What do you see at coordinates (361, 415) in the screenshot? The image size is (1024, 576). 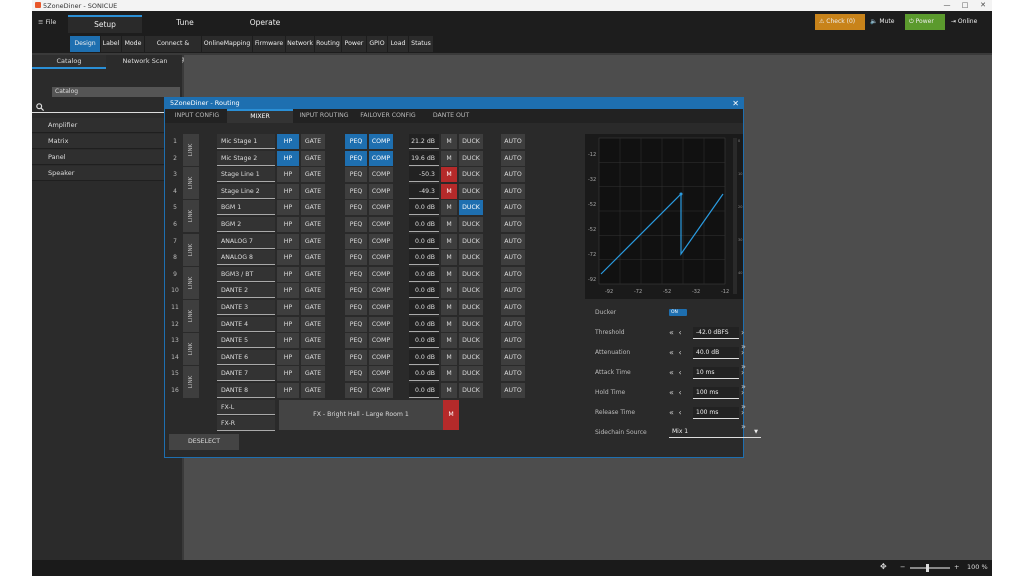 I see `fx-preset-button: FX - Bright Hall - Large Room 1` at bounding box center [361, 415].